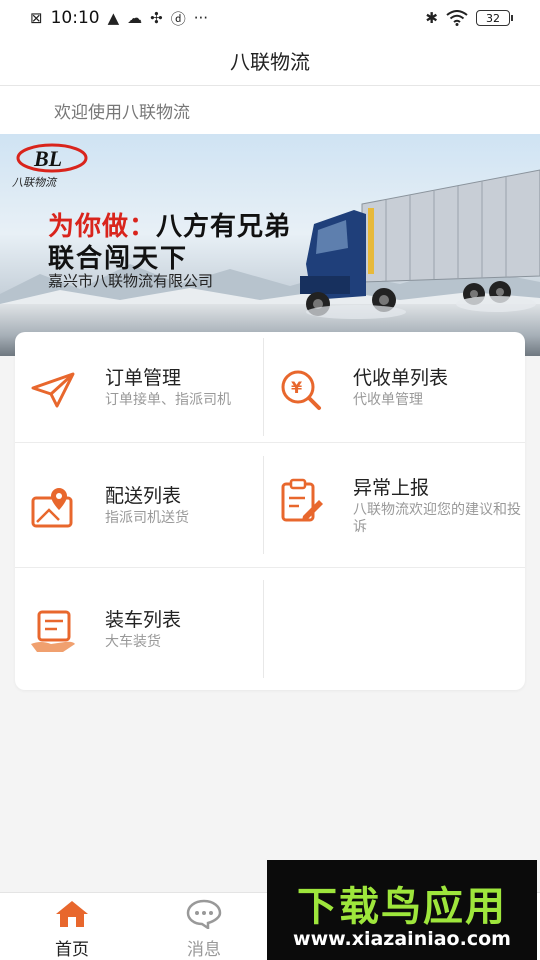 Image resolution: width=540 pixels, height=960 pixels. Describe the element at coordinates (113, 18) in the screenshot. I see `warning-icon: ▲` at that location.